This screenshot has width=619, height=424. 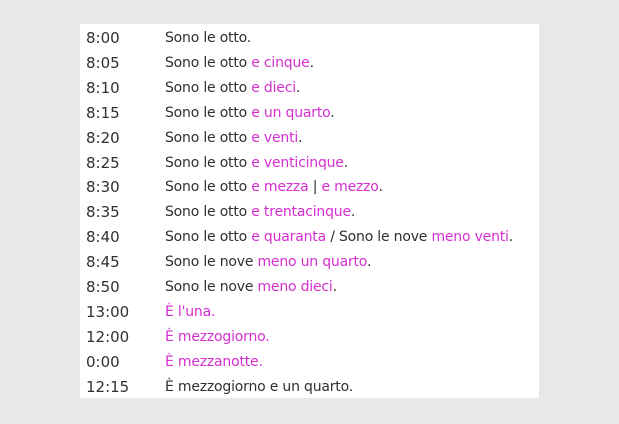 I want to click on time-cell: 8:25, so click(x=103, y=162).